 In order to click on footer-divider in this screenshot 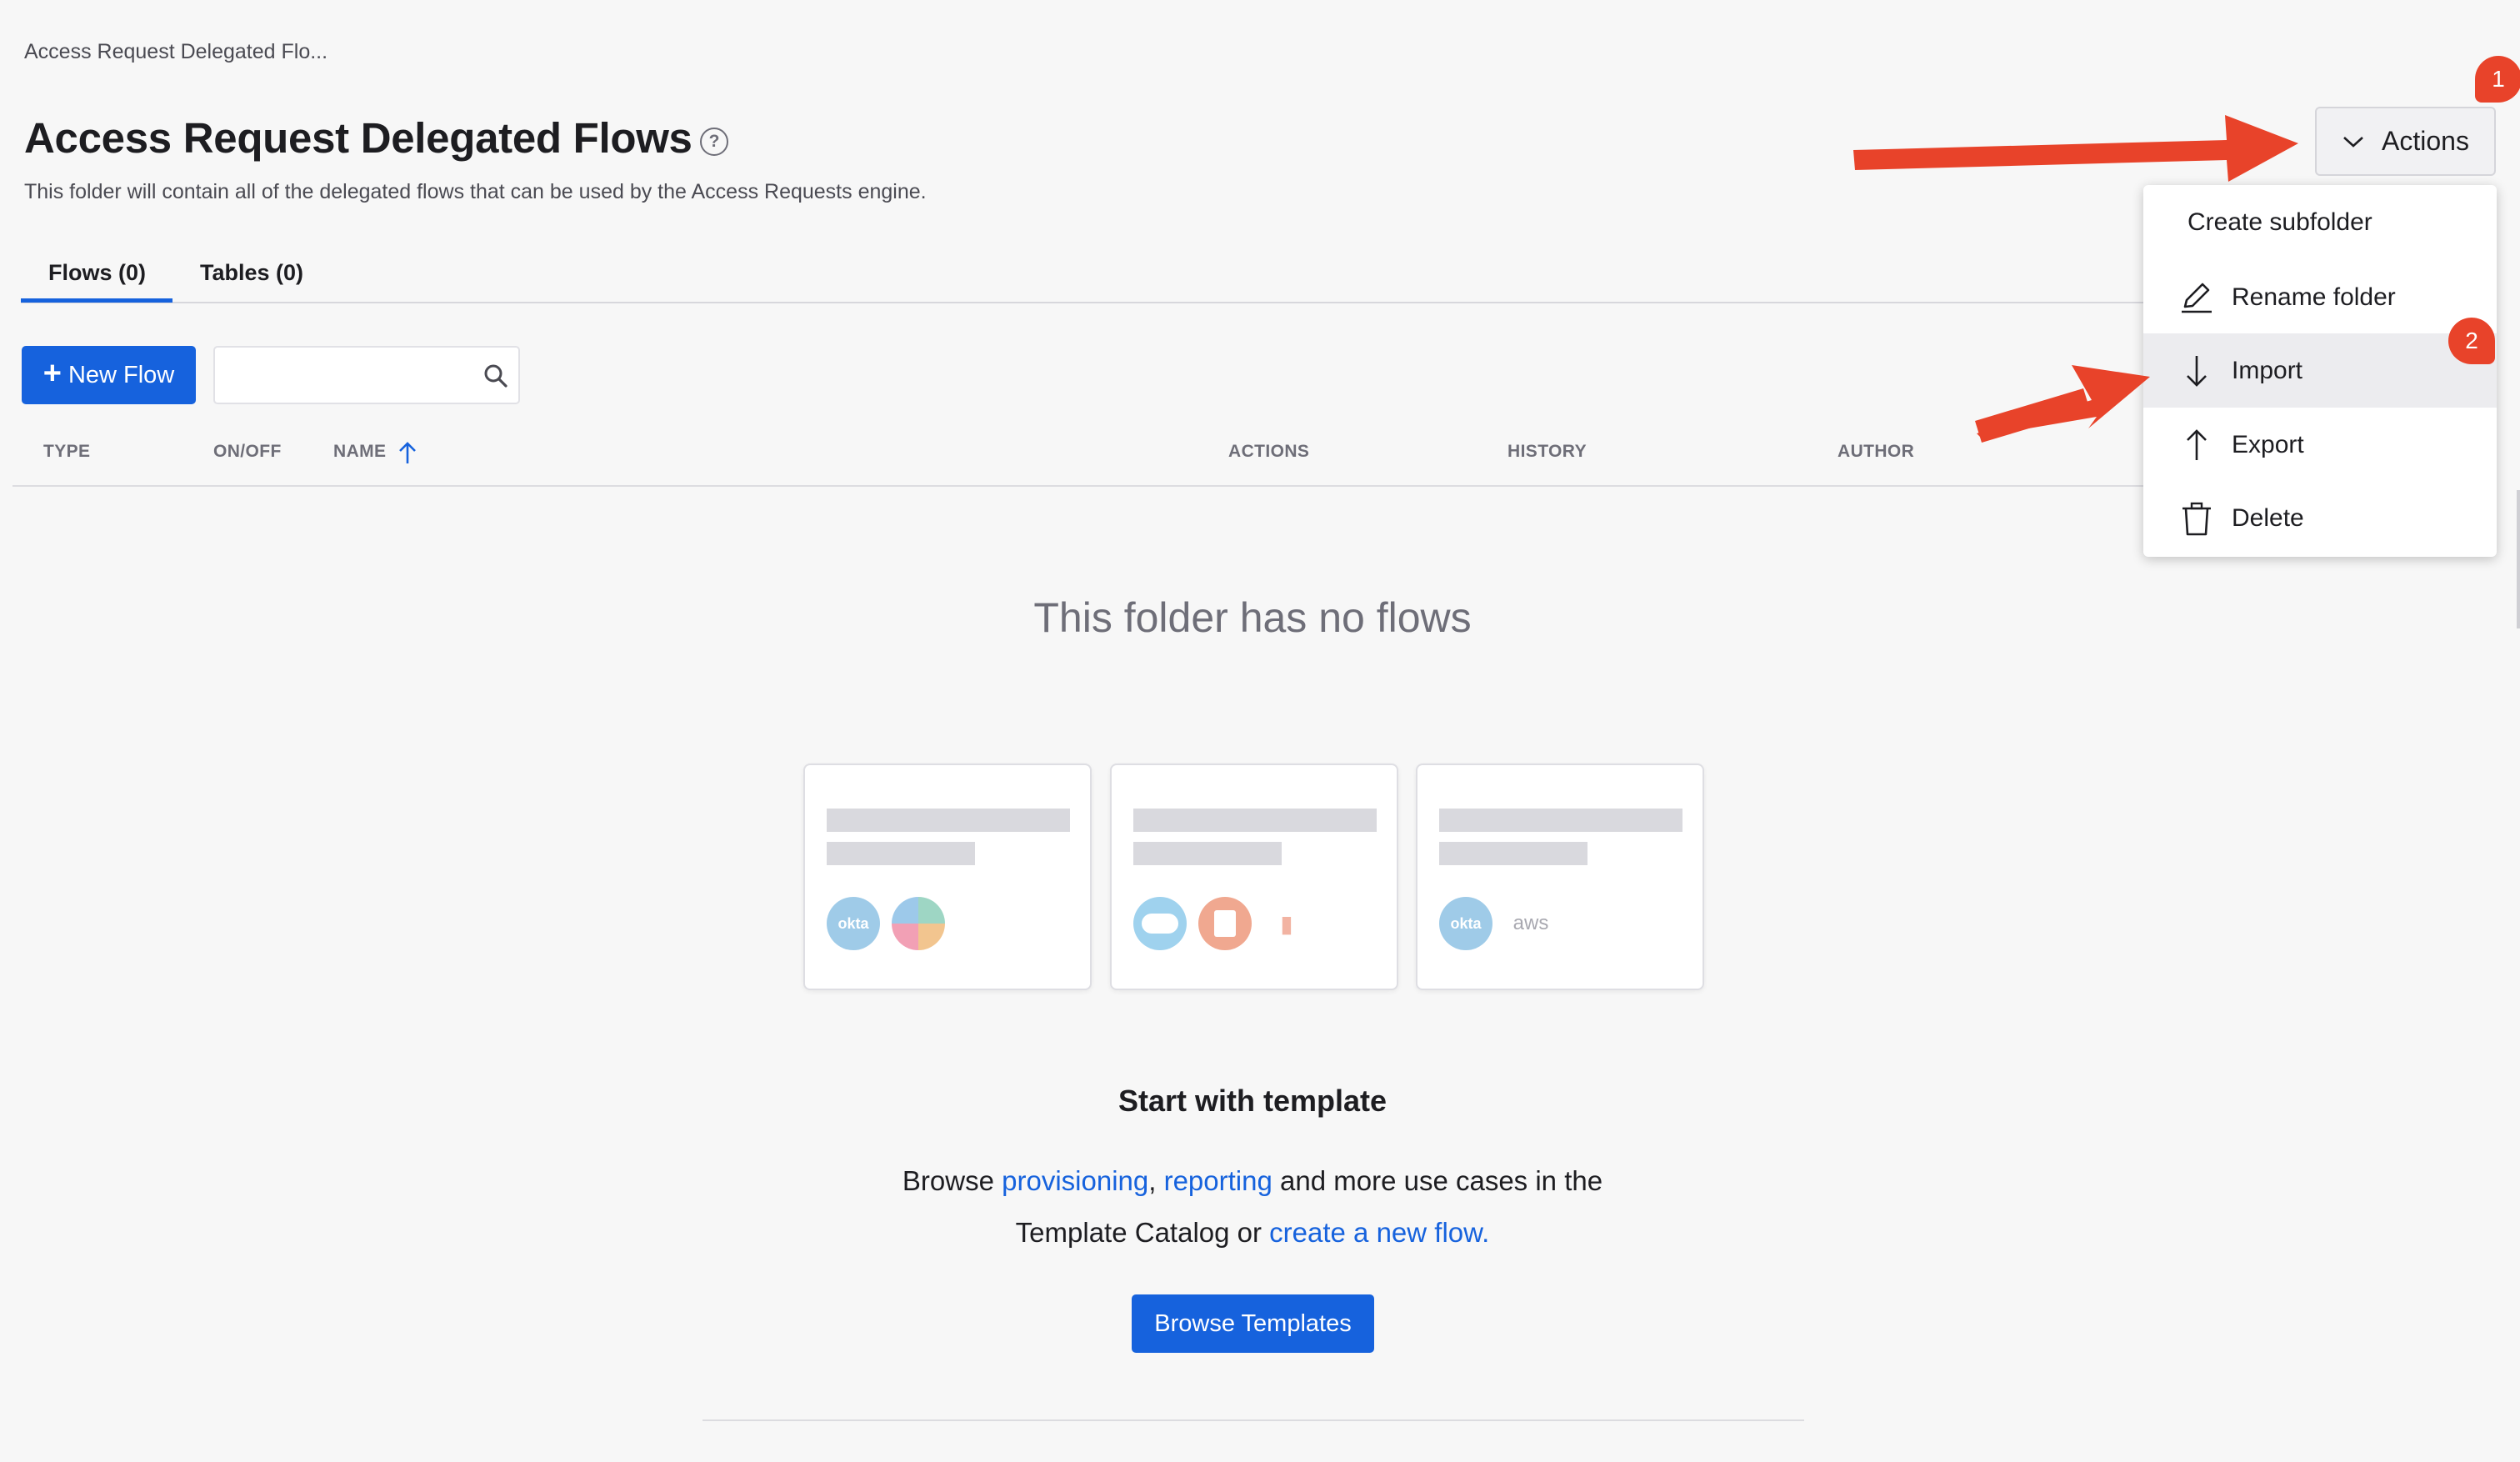, I will do `click(1253, 1420)`.